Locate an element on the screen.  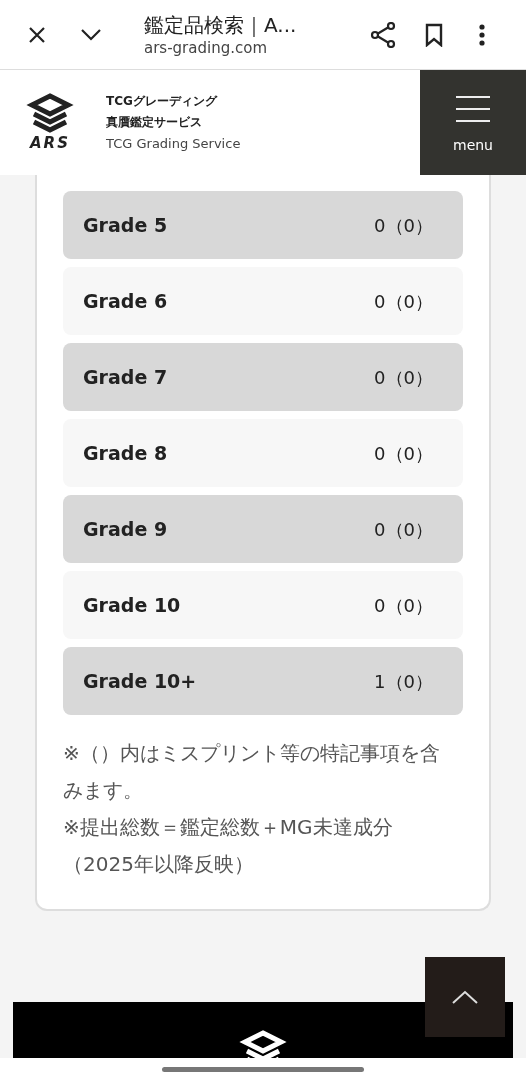
tagline: 真贋鑑定サービス is located at coordinates (154, 122).